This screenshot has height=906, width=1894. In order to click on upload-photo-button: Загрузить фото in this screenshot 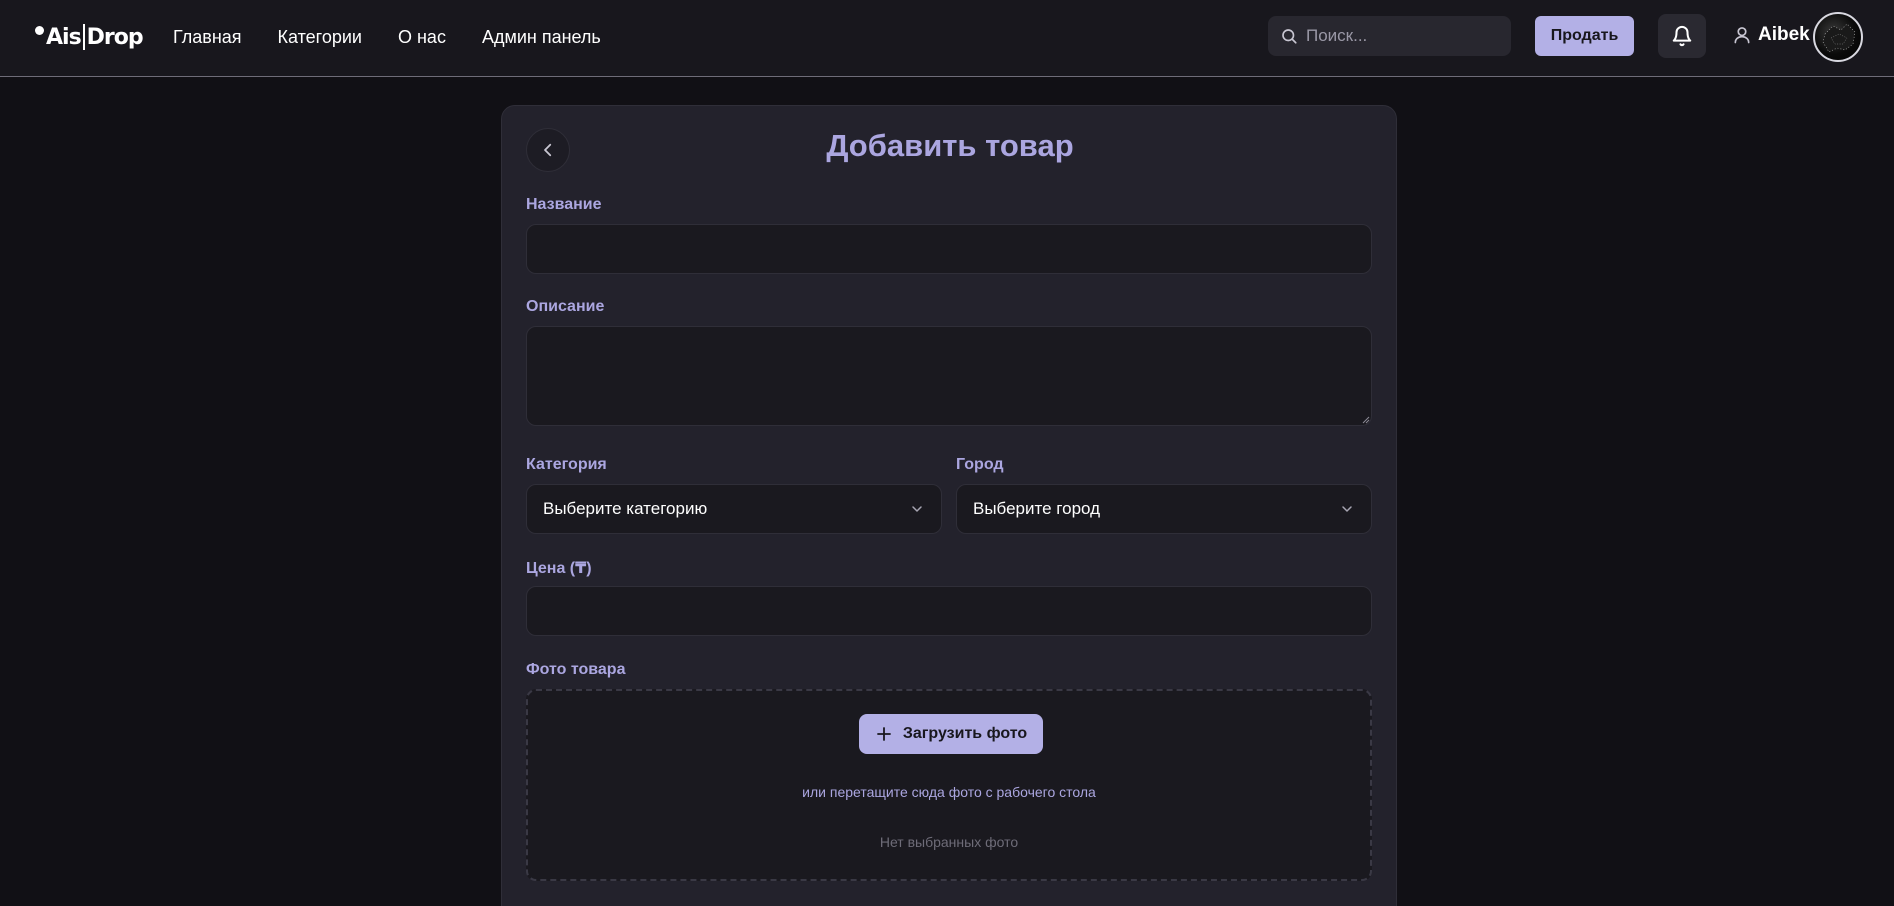, I will do `click(951, 734)`.